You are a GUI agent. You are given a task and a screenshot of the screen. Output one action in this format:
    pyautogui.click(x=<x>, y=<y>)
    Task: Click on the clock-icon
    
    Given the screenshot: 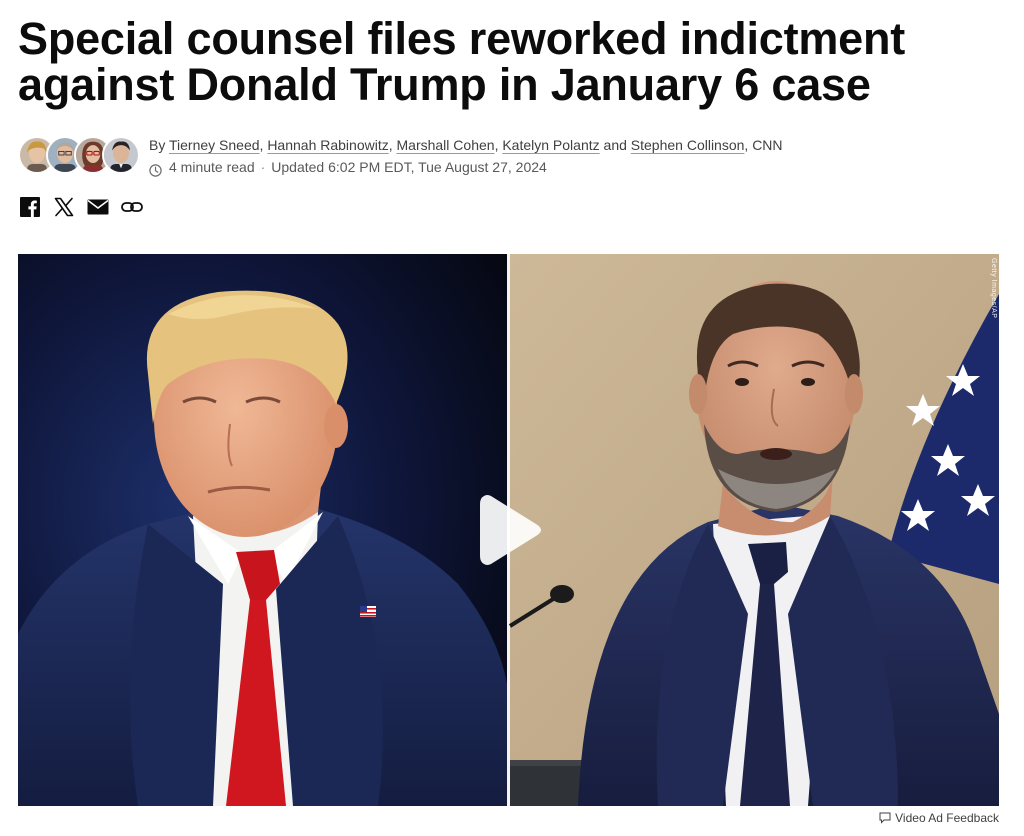 What is the action you would take?
    pyautogui.click(x=155, y=169)
    